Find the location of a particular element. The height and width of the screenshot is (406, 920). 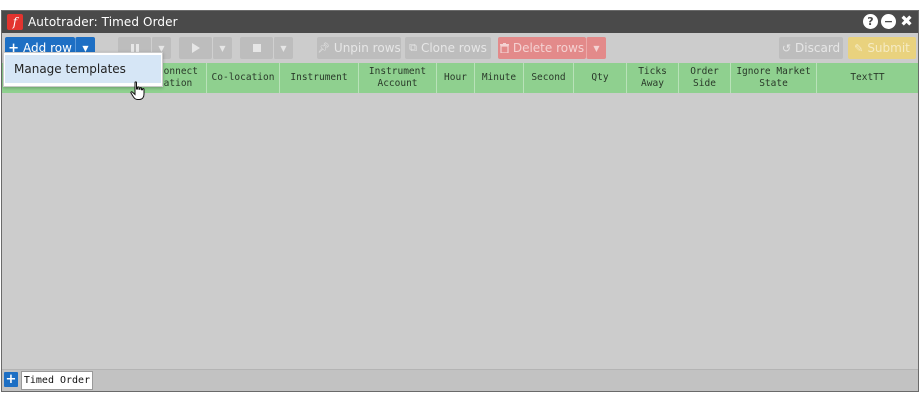

minimize-icon: − is located at coordinates (888, 21).